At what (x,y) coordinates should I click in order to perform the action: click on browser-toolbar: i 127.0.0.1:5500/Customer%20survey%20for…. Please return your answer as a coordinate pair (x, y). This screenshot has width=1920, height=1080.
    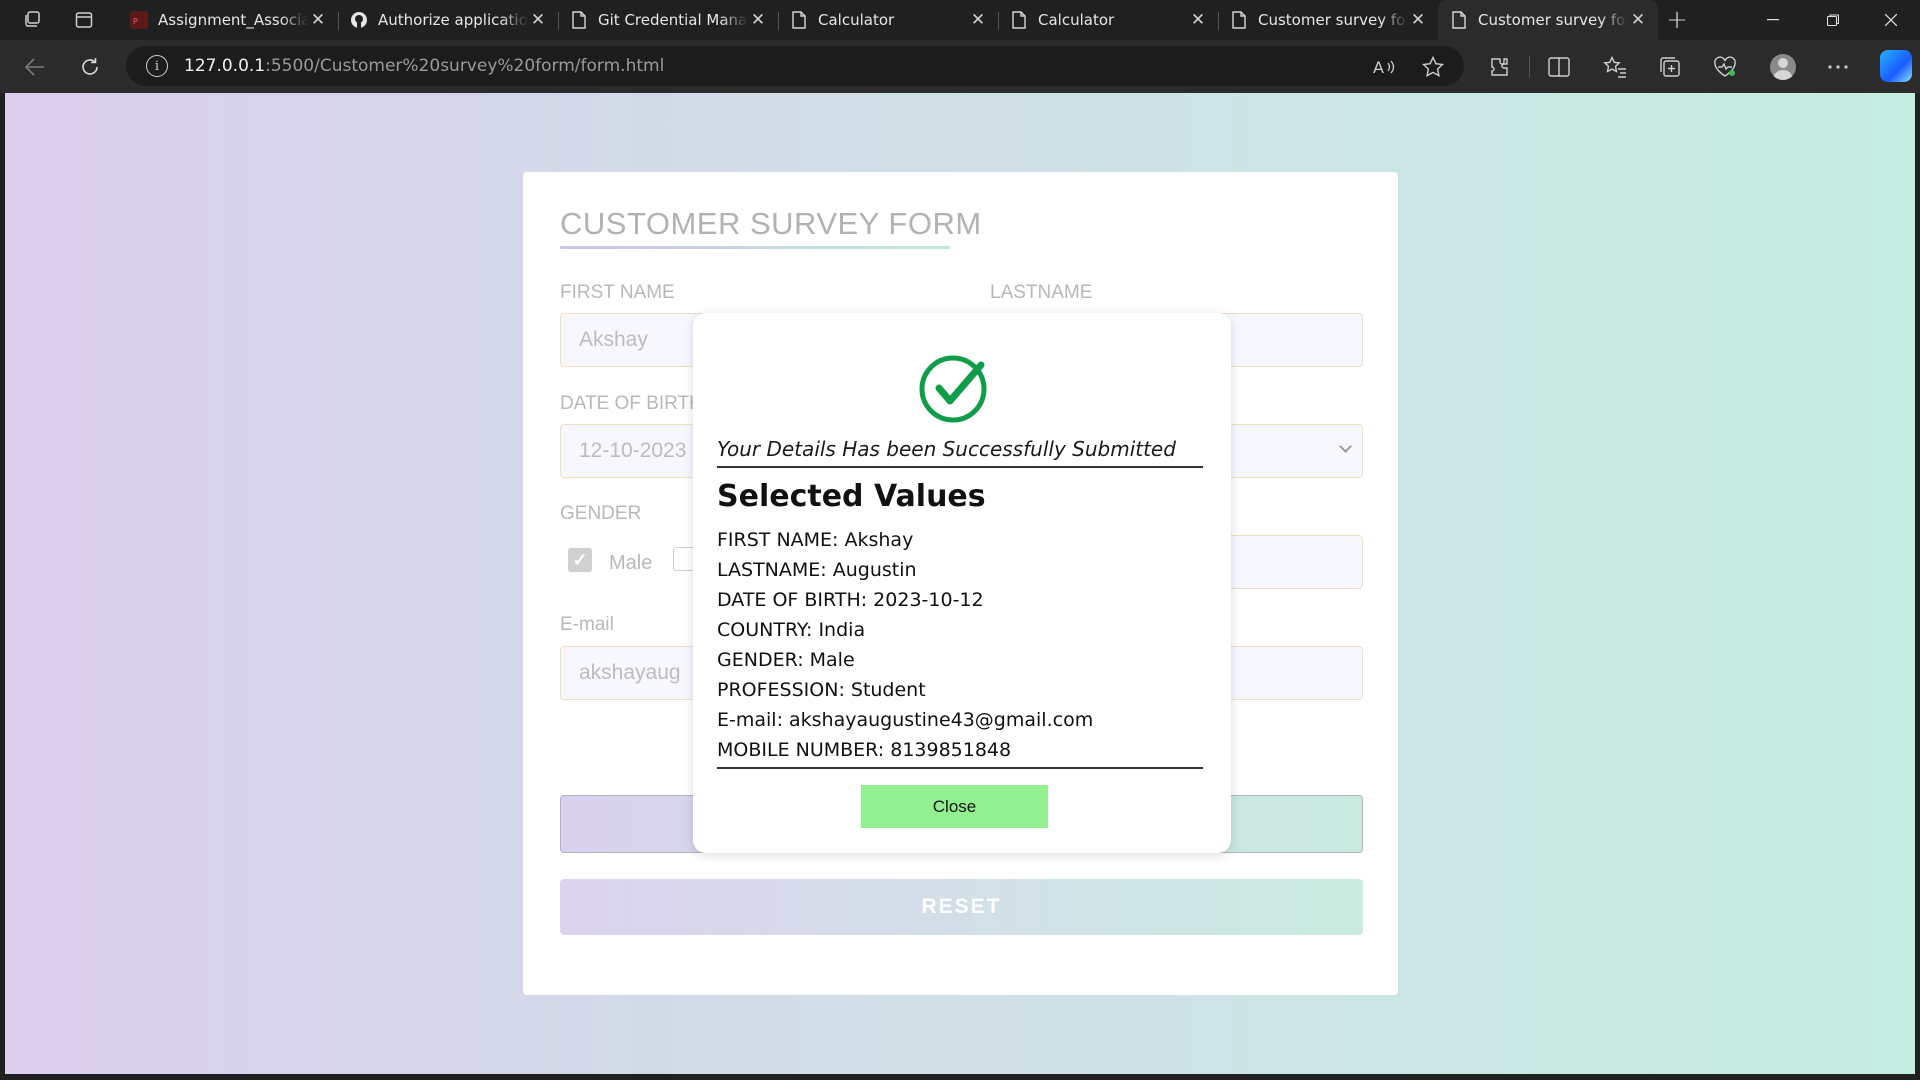
    Looking at the image, I should click on (960, 66).